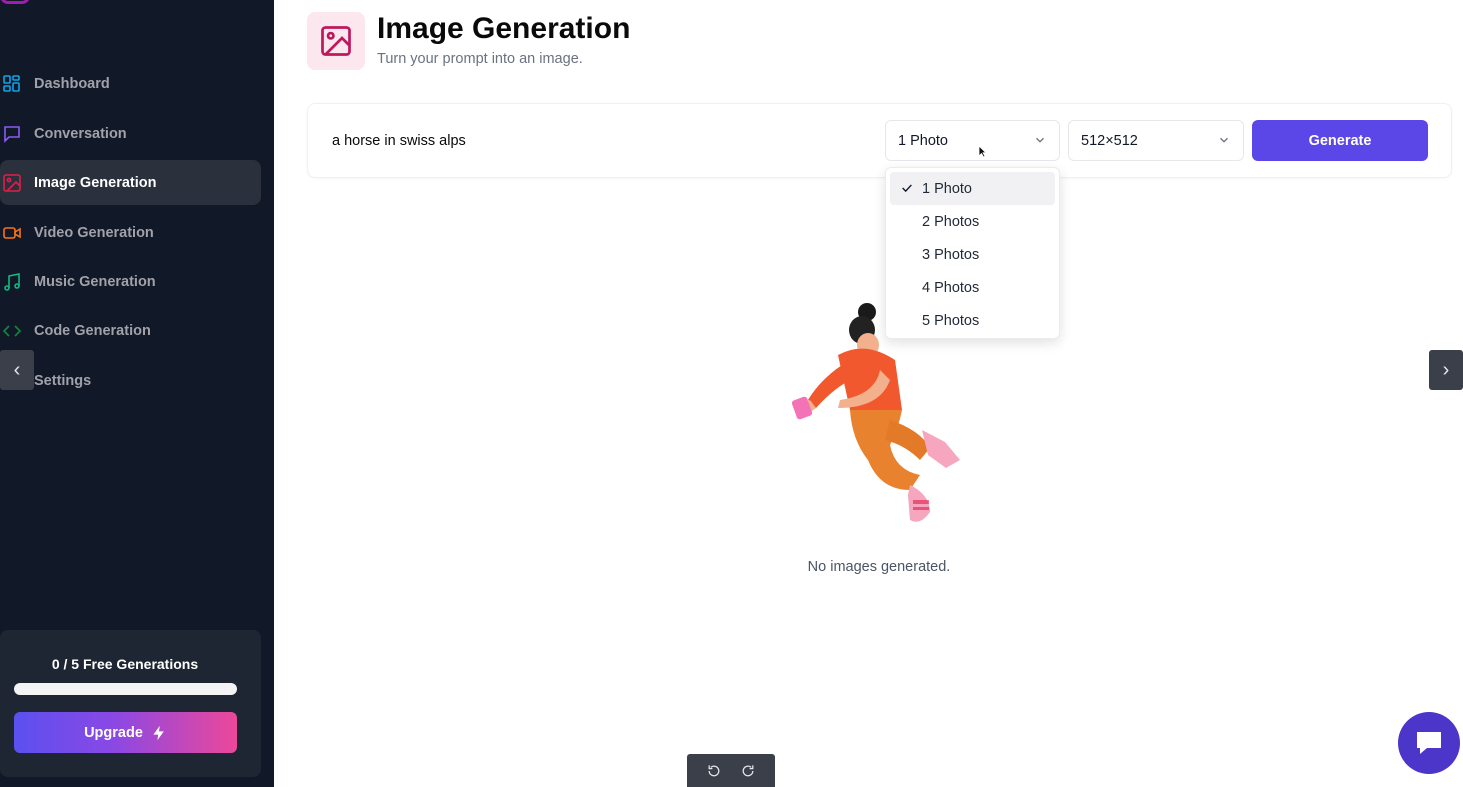 This screenshot has width=1463, height=787. I want to click on message-square-icon, so click(12, 134).